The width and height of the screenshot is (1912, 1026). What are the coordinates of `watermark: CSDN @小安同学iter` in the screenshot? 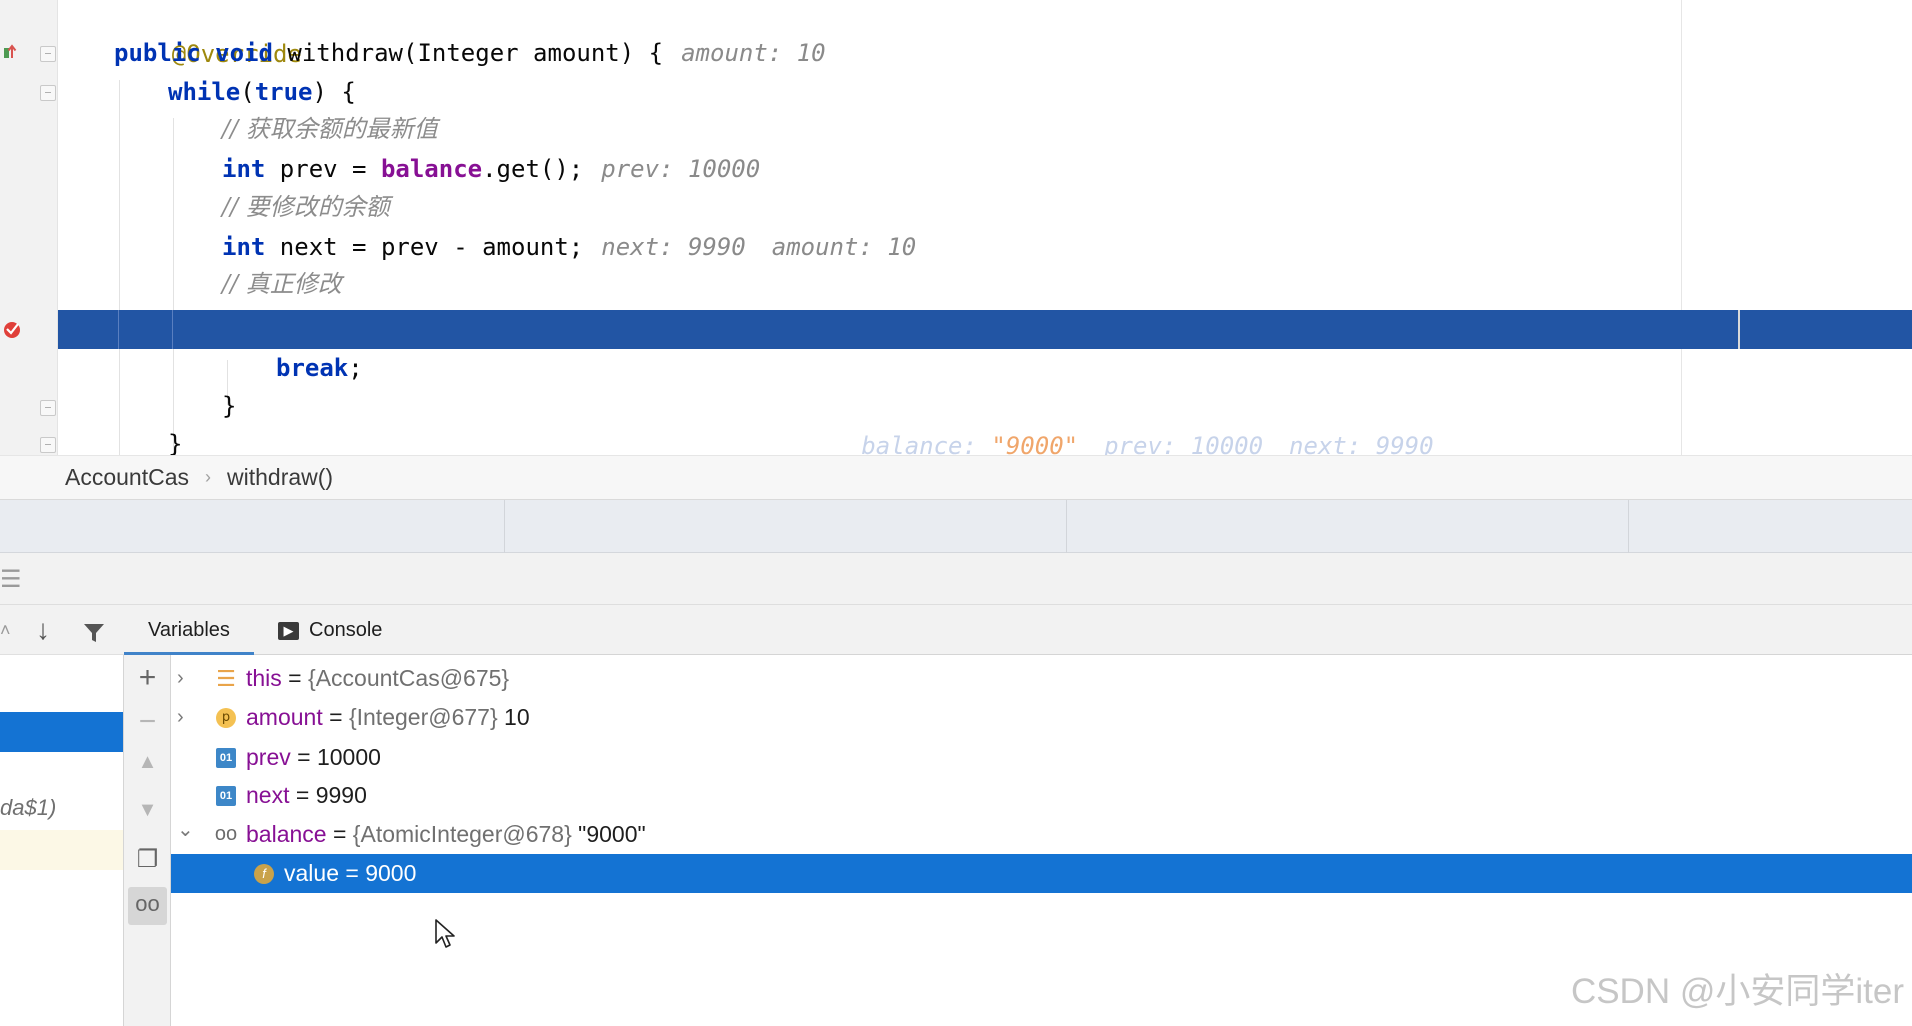 It's located at (1737, 991).